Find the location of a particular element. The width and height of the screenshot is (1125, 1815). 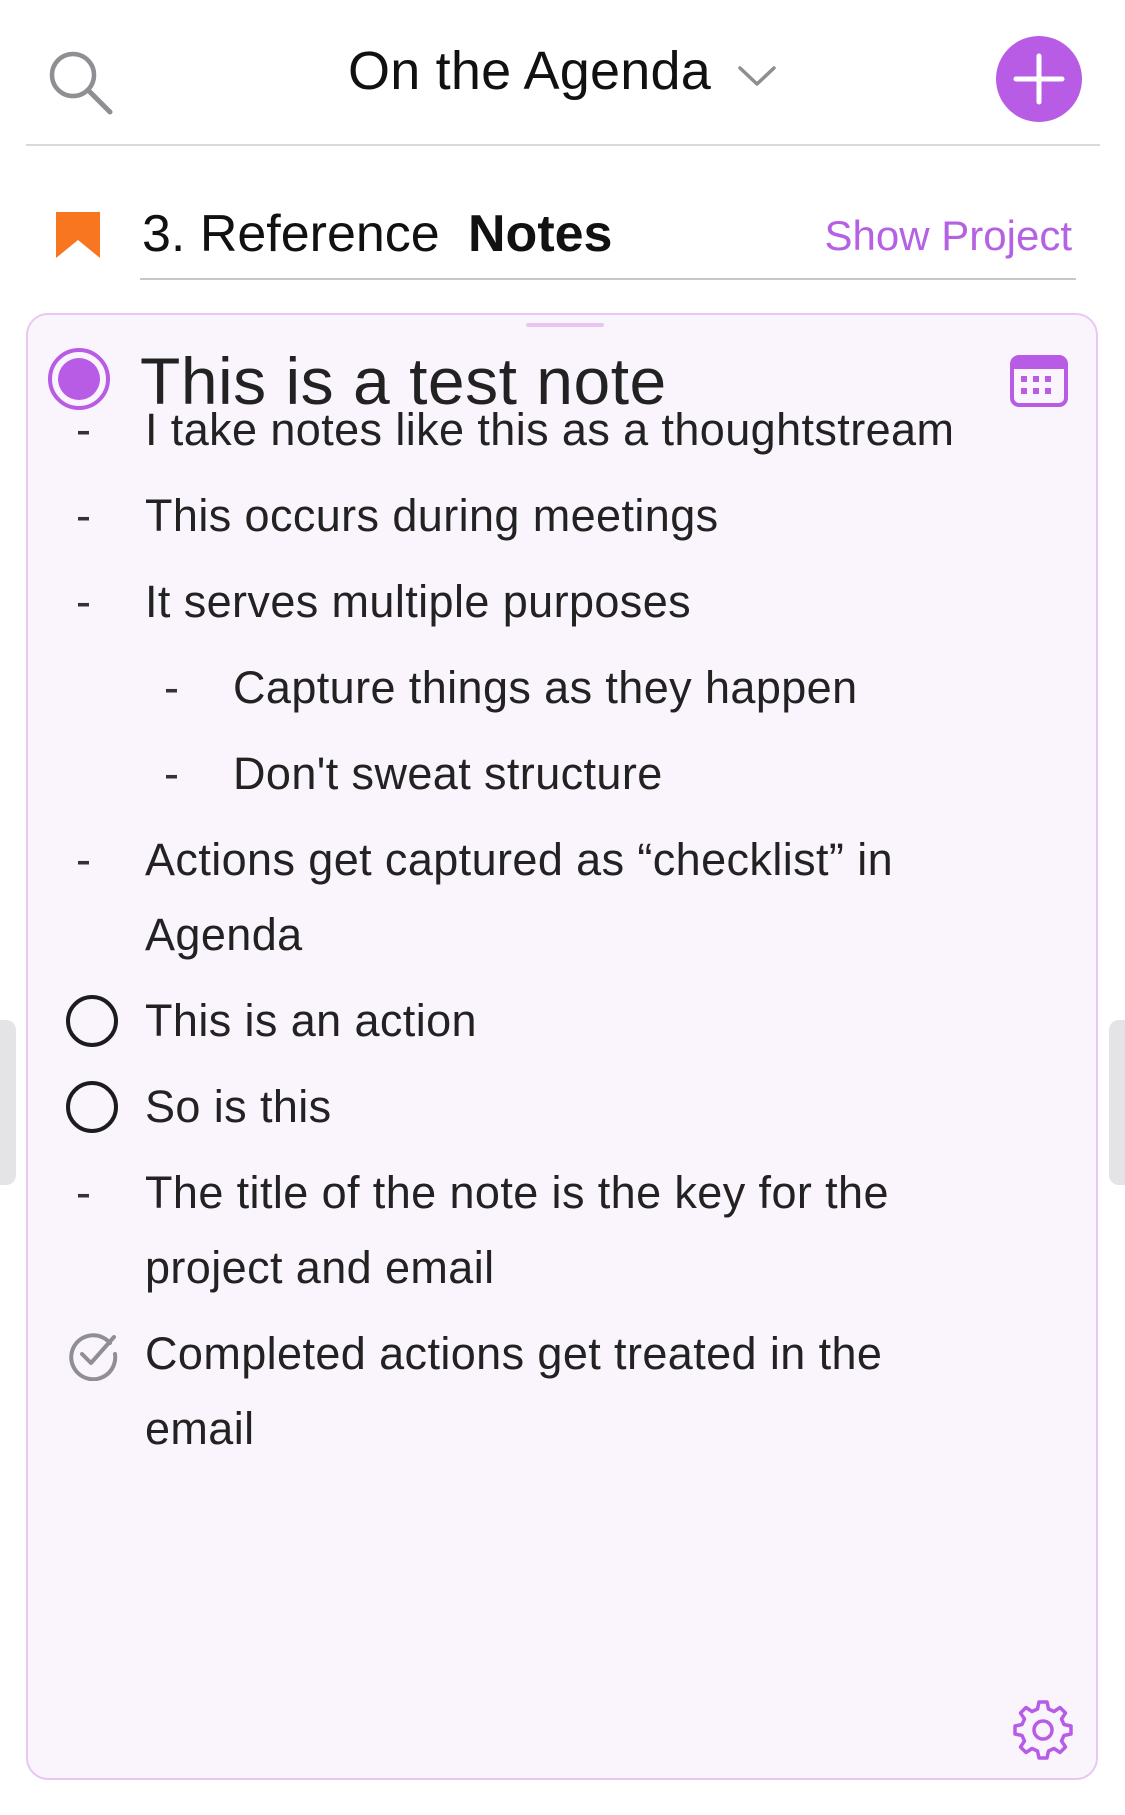

note-line-continuation: email is located at coordinates (200, 1429).